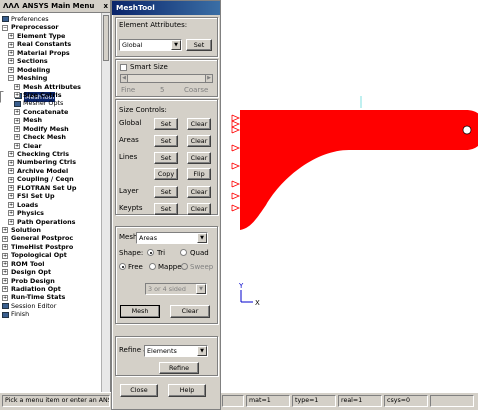  Describe the element at coordinates (176, 351) in the screenshot. I see `refine-select: Elements ▼` at that location.